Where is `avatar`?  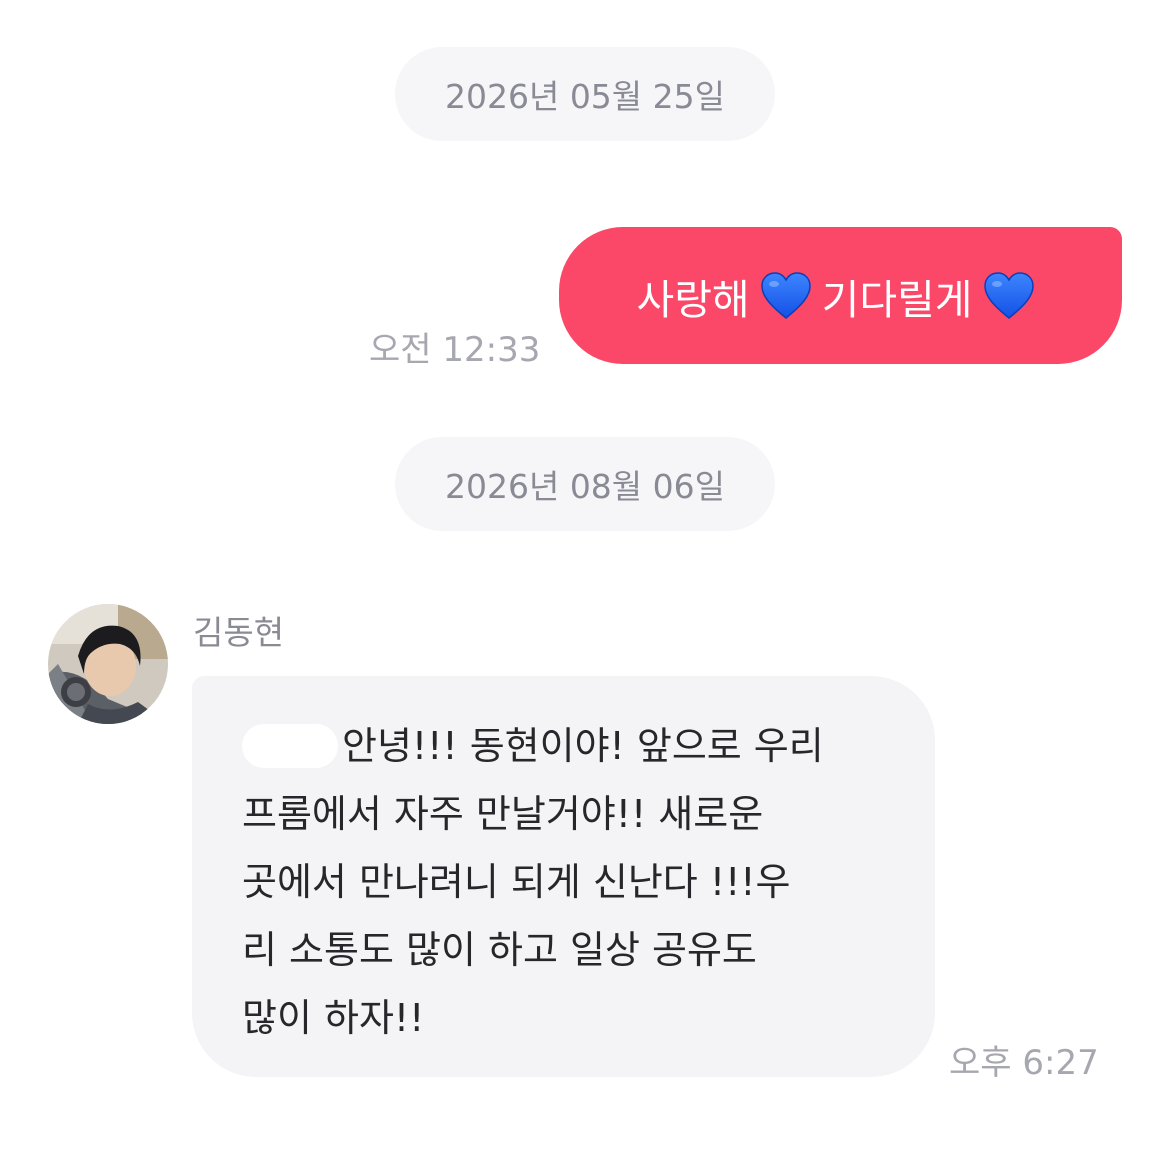 avatar is located at coordinates (108, 664).